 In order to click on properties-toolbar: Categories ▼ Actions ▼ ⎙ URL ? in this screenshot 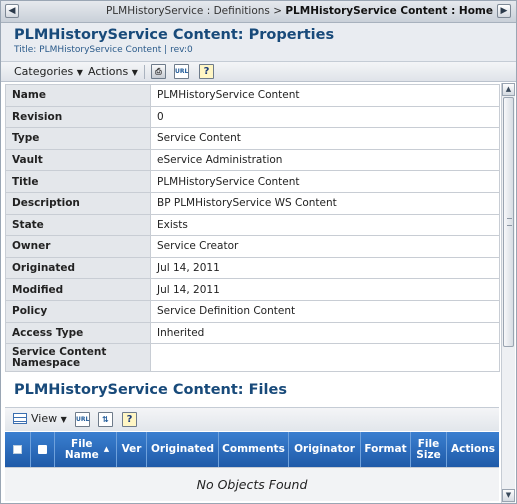, I will do `click(258, 71)`.